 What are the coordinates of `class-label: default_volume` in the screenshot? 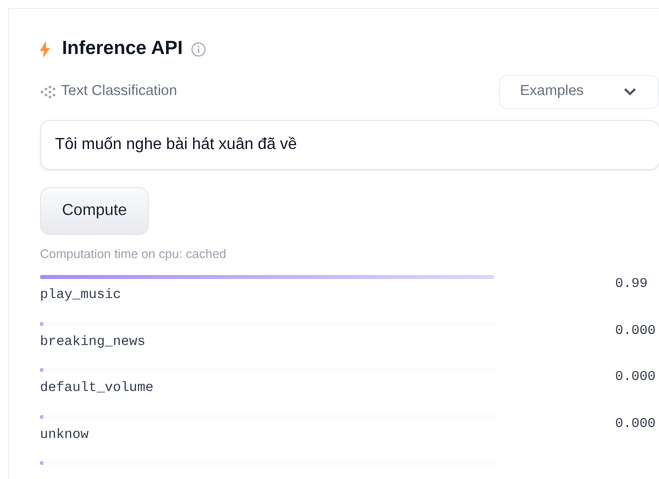 It's located at (97, 389).